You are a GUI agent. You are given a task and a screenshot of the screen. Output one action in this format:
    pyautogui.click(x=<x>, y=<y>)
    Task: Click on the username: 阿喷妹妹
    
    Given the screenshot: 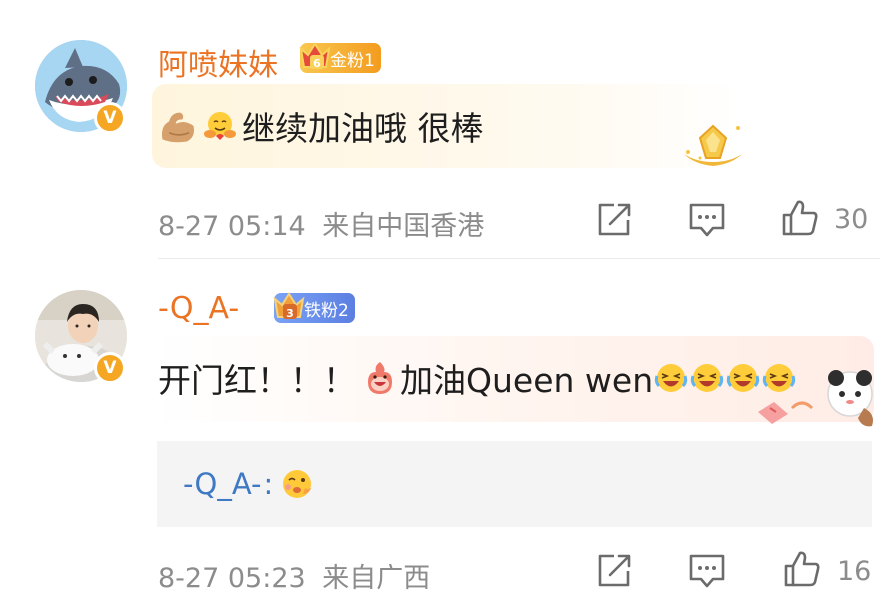 What is the action you would take?
    pyautogui.click(x=218, y=62)
    